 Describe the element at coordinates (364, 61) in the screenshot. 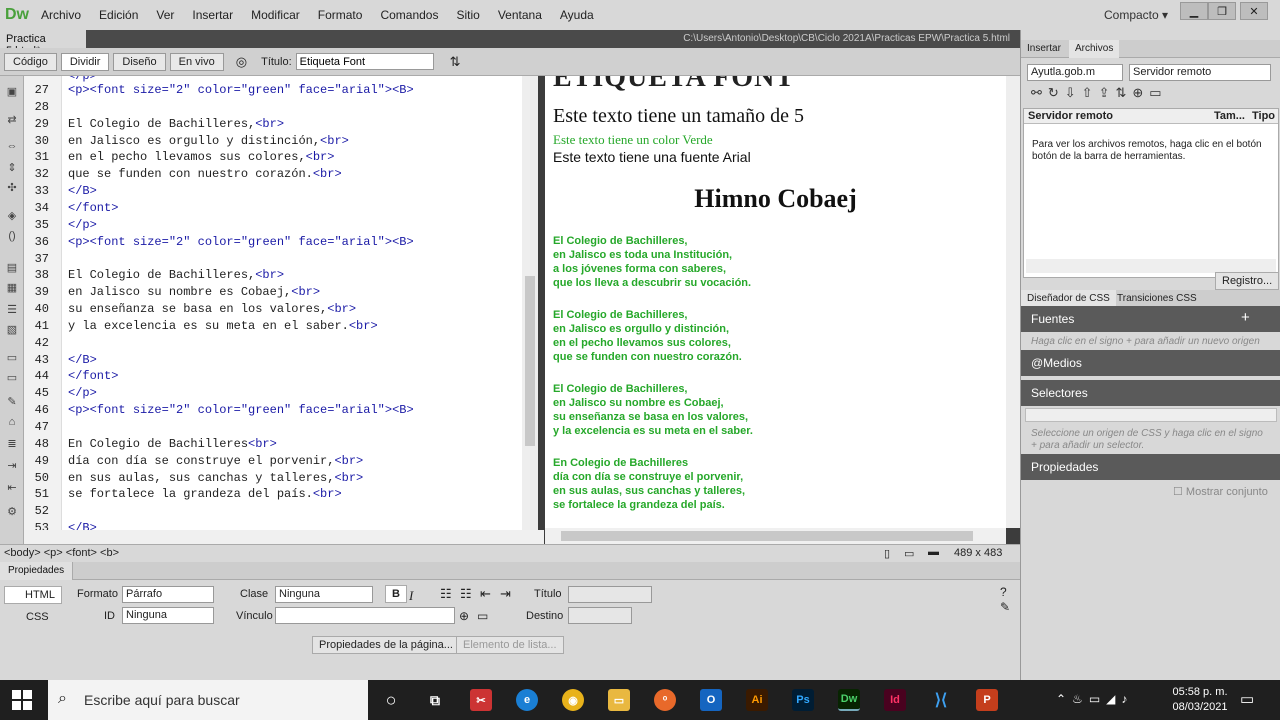

I see `title-input` at that location.